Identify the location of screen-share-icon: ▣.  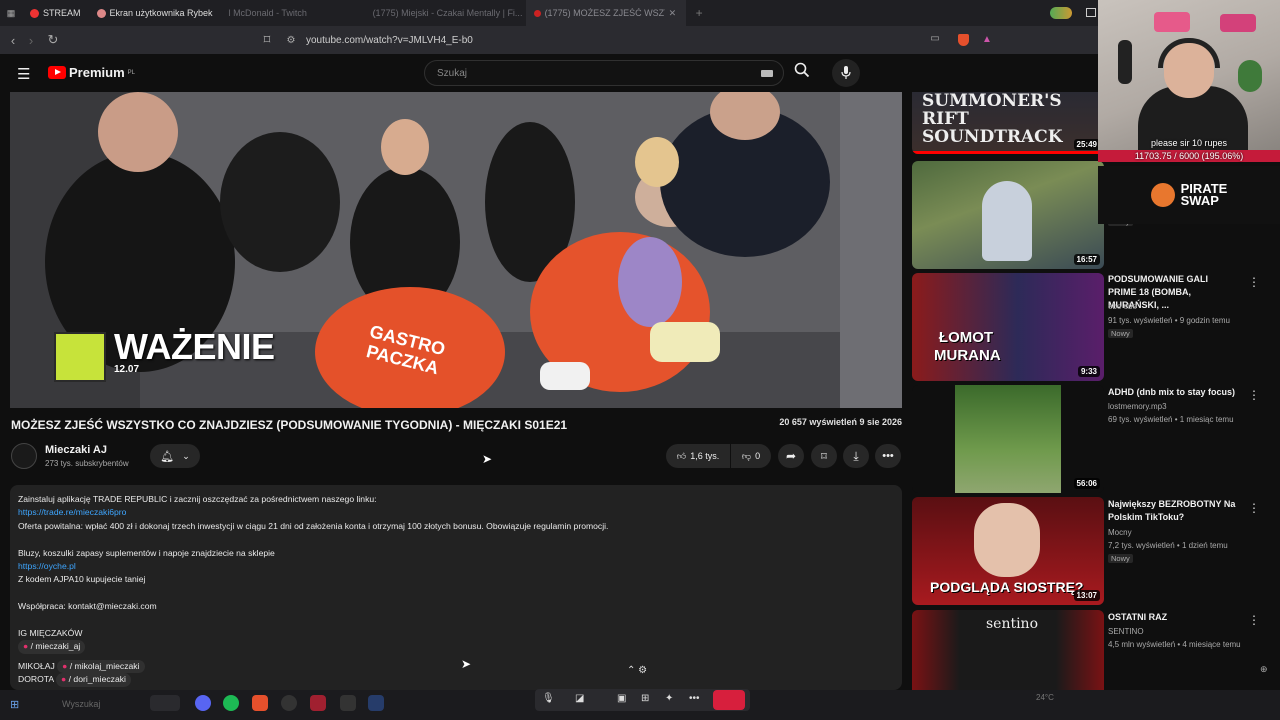
(621, 698).